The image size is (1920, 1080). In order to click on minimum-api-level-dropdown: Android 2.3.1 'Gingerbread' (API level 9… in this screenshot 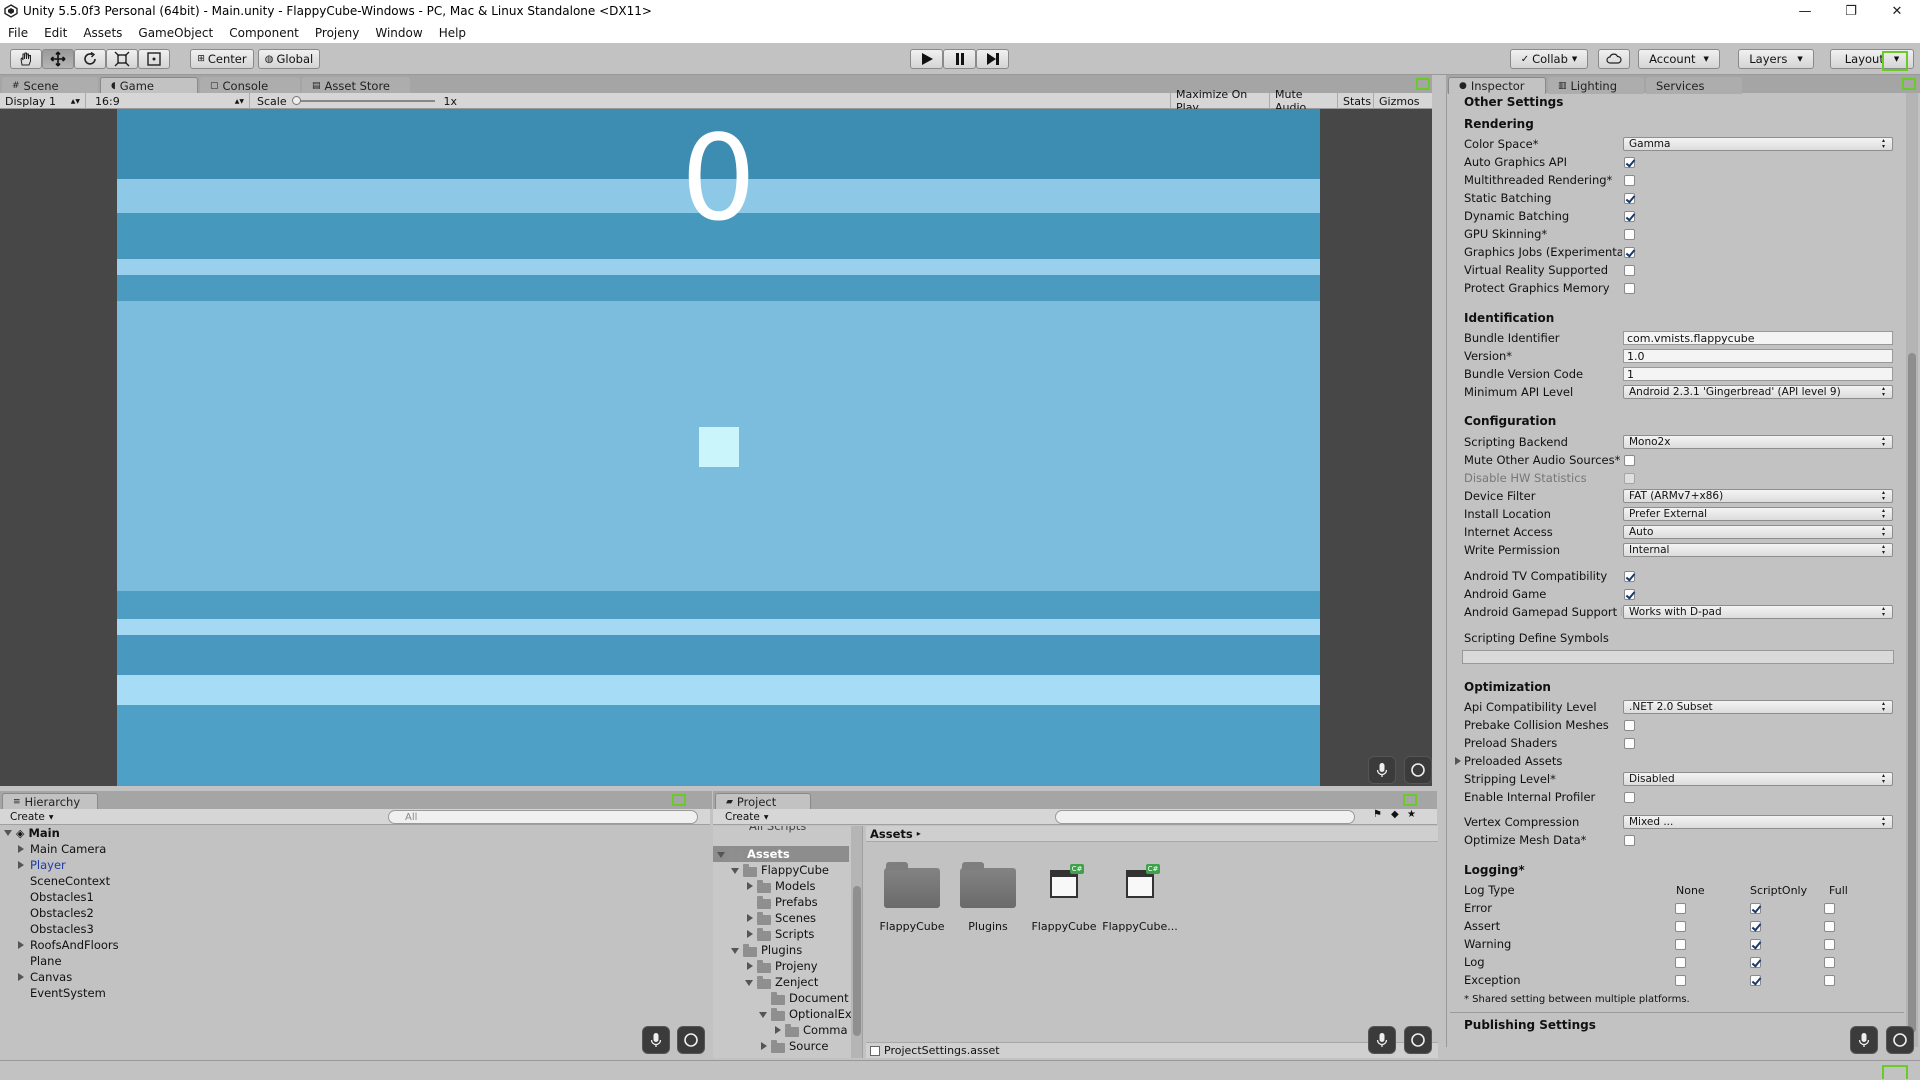, I will do `click(1758, 392)`.